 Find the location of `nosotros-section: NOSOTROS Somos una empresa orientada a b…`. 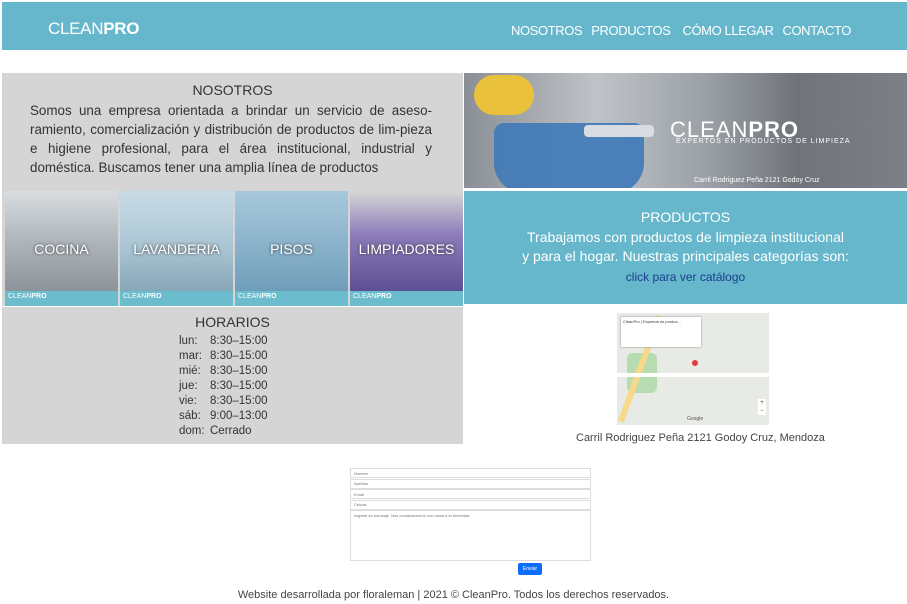

nosotros-section: NOSOTROS Somos una empresa orientada a b… is located at coordinates (232, 132).